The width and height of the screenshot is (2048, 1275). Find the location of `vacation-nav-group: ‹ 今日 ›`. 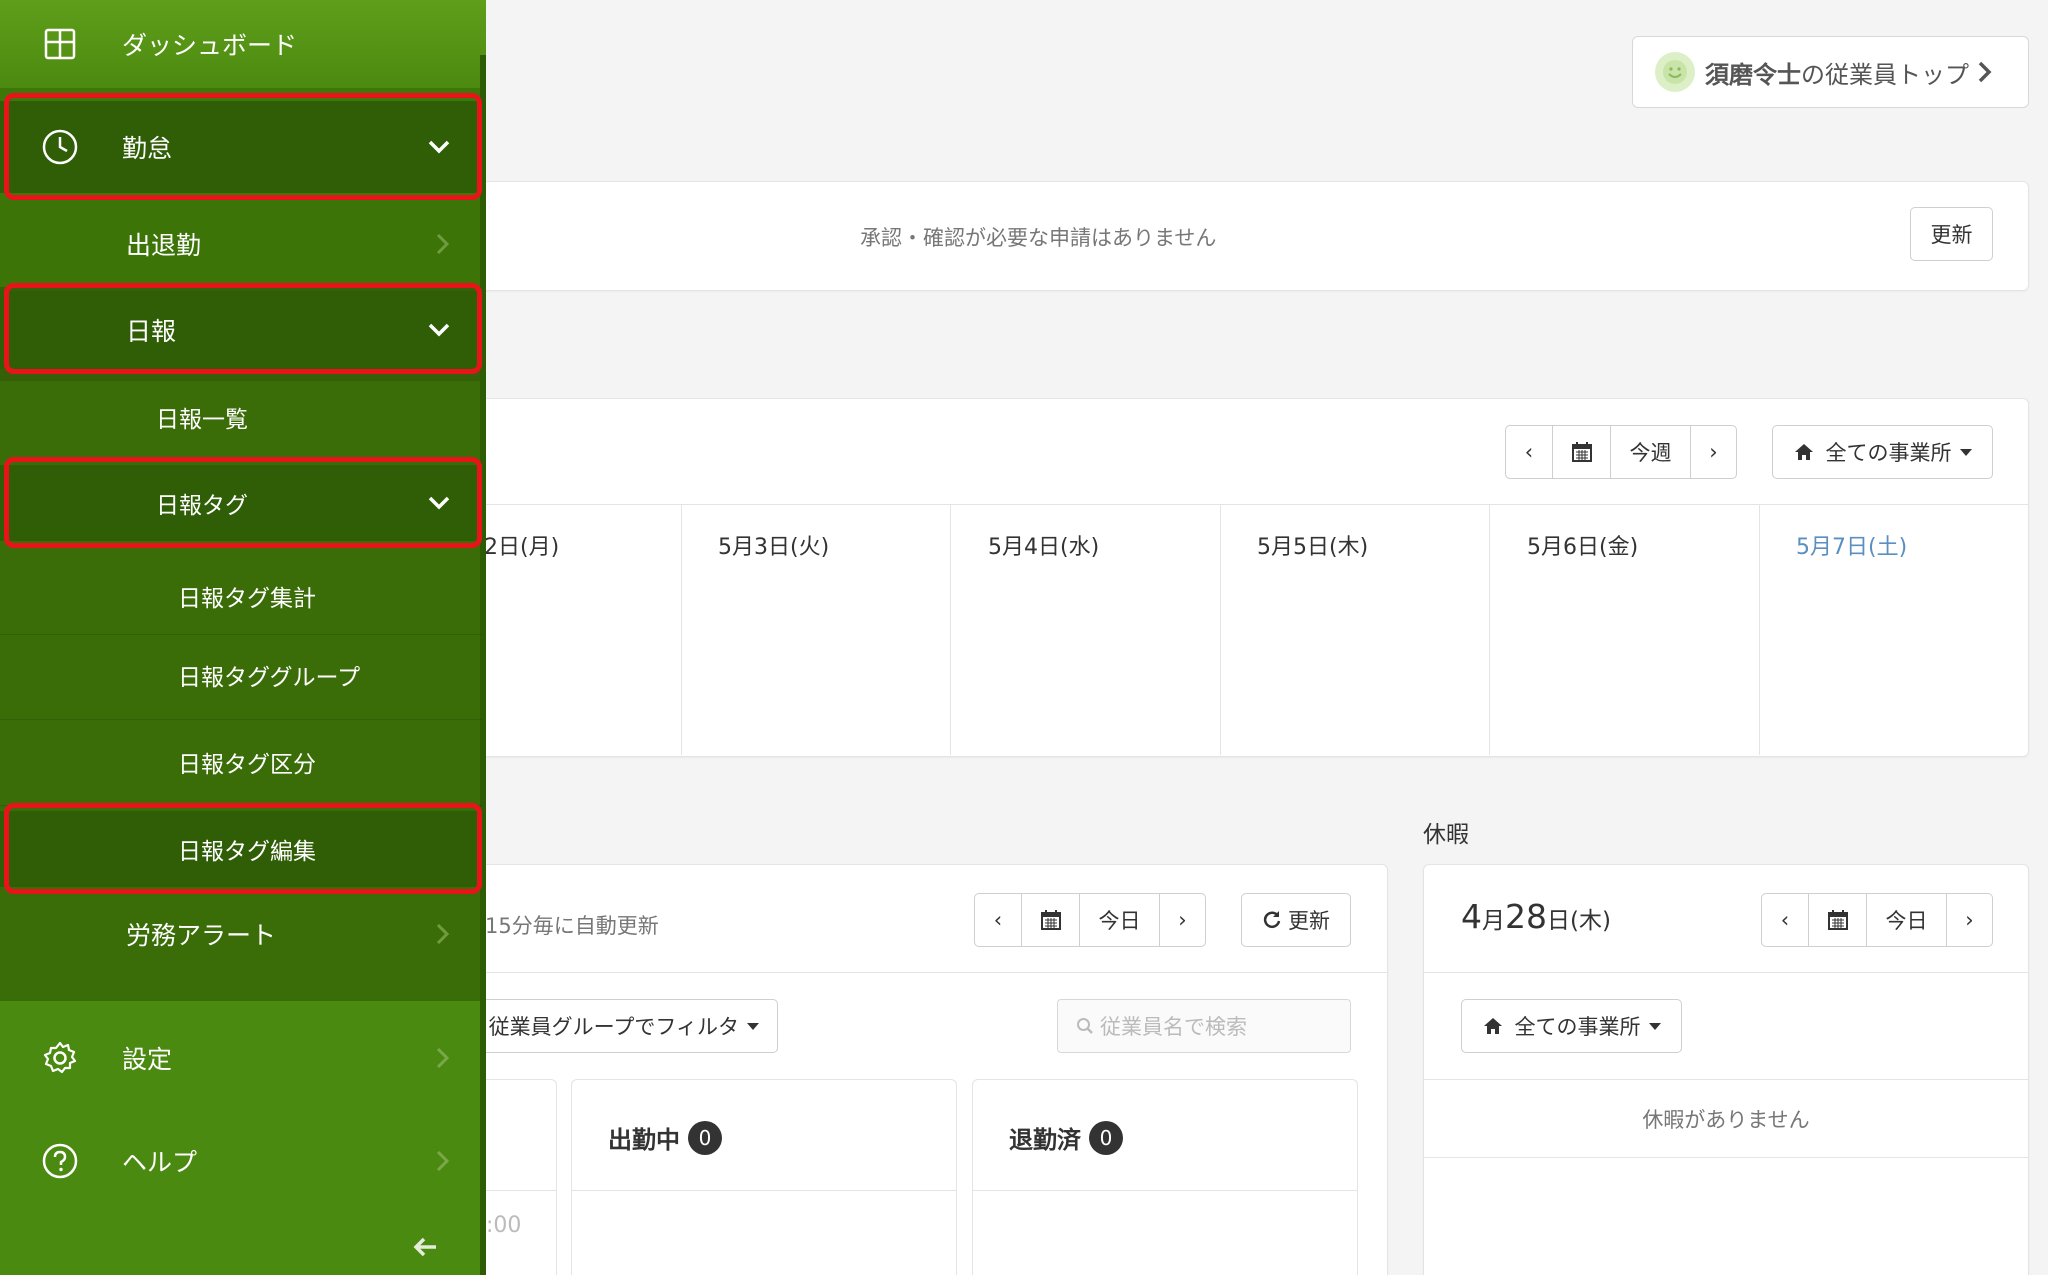

vacation-nav-group: ‹ 今日 › is located at coordinates (1877, 920).